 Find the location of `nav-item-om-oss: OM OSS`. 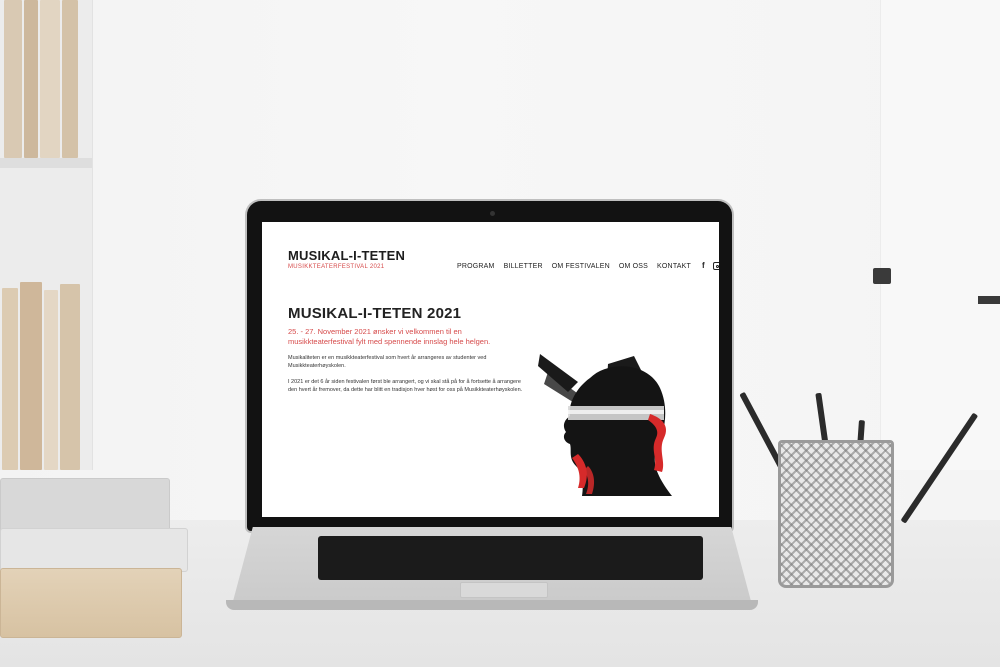

nav-item-om-oss: OM OSS is located at coordinates (633, 266).